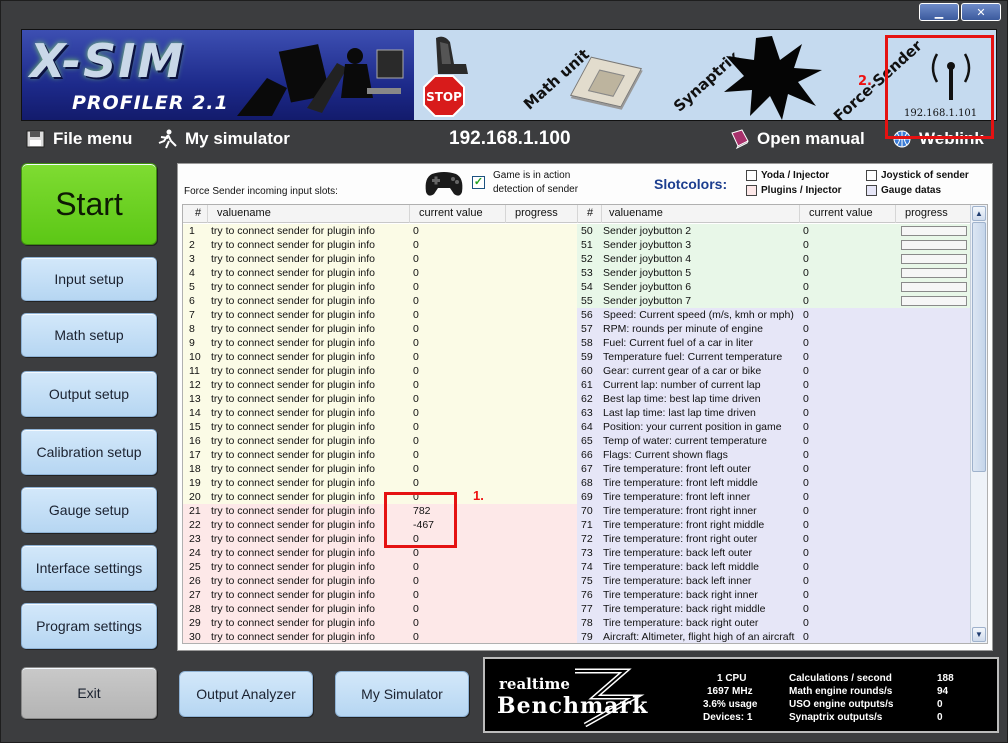 Image resolution: width=1008 pixels, height=743 pixels. I want to click on minimize-icon: ▁, so click(939, 12).